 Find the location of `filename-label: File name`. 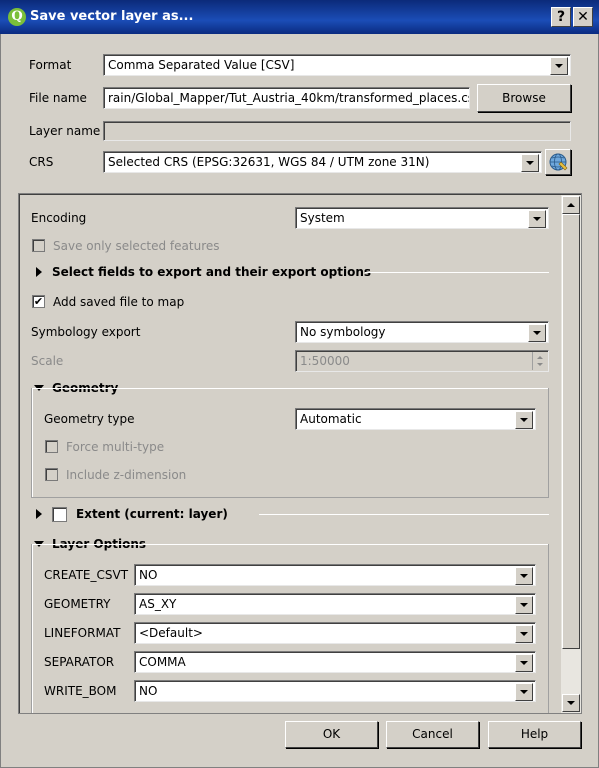

filename-label: File name is located at coordinates (58, 98).